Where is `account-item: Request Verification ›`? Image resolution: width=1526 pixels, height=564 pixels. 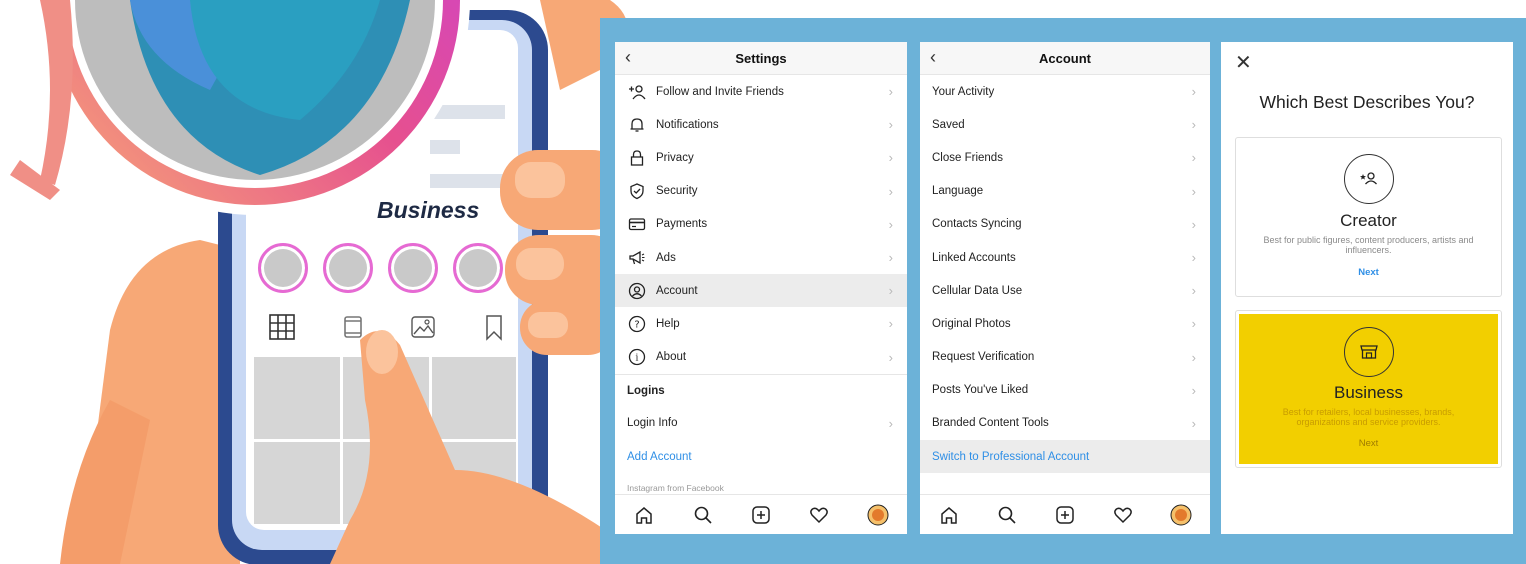 account-item: Request Verification › is located at coordinates (1065, 357).